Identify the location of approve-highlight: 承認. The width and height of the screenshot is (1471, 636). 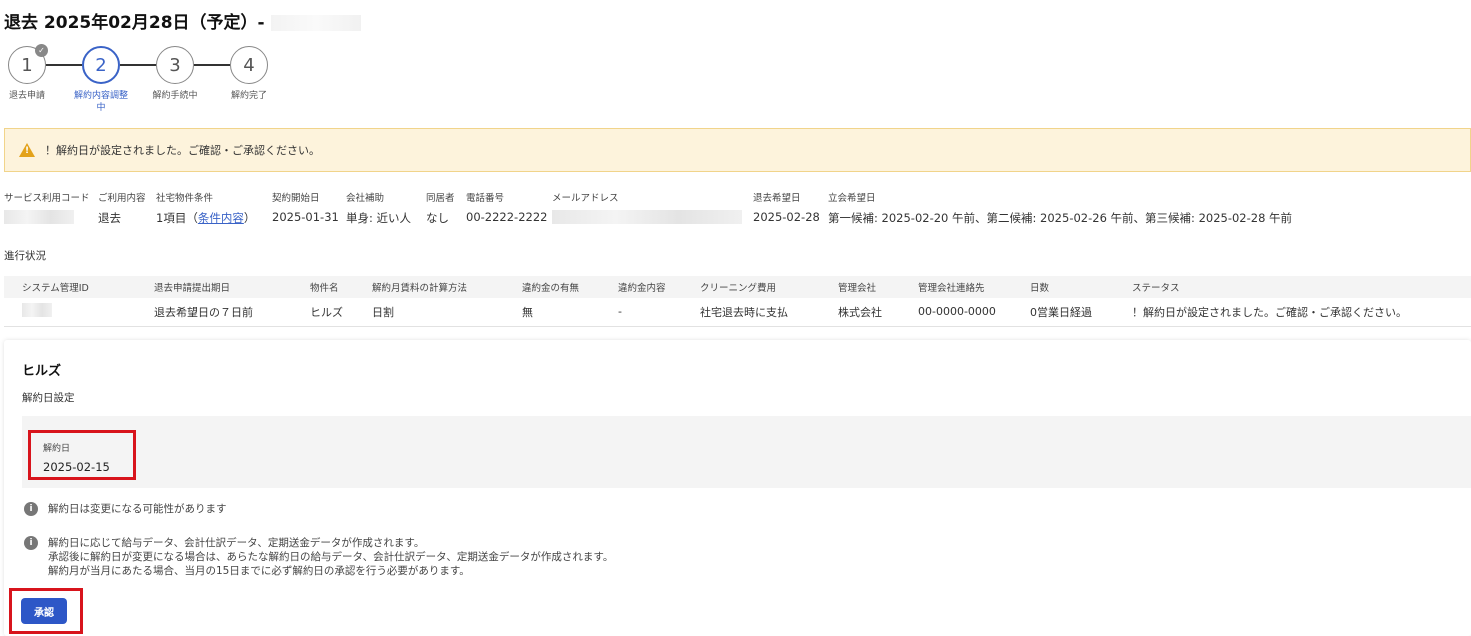
(46, 611).